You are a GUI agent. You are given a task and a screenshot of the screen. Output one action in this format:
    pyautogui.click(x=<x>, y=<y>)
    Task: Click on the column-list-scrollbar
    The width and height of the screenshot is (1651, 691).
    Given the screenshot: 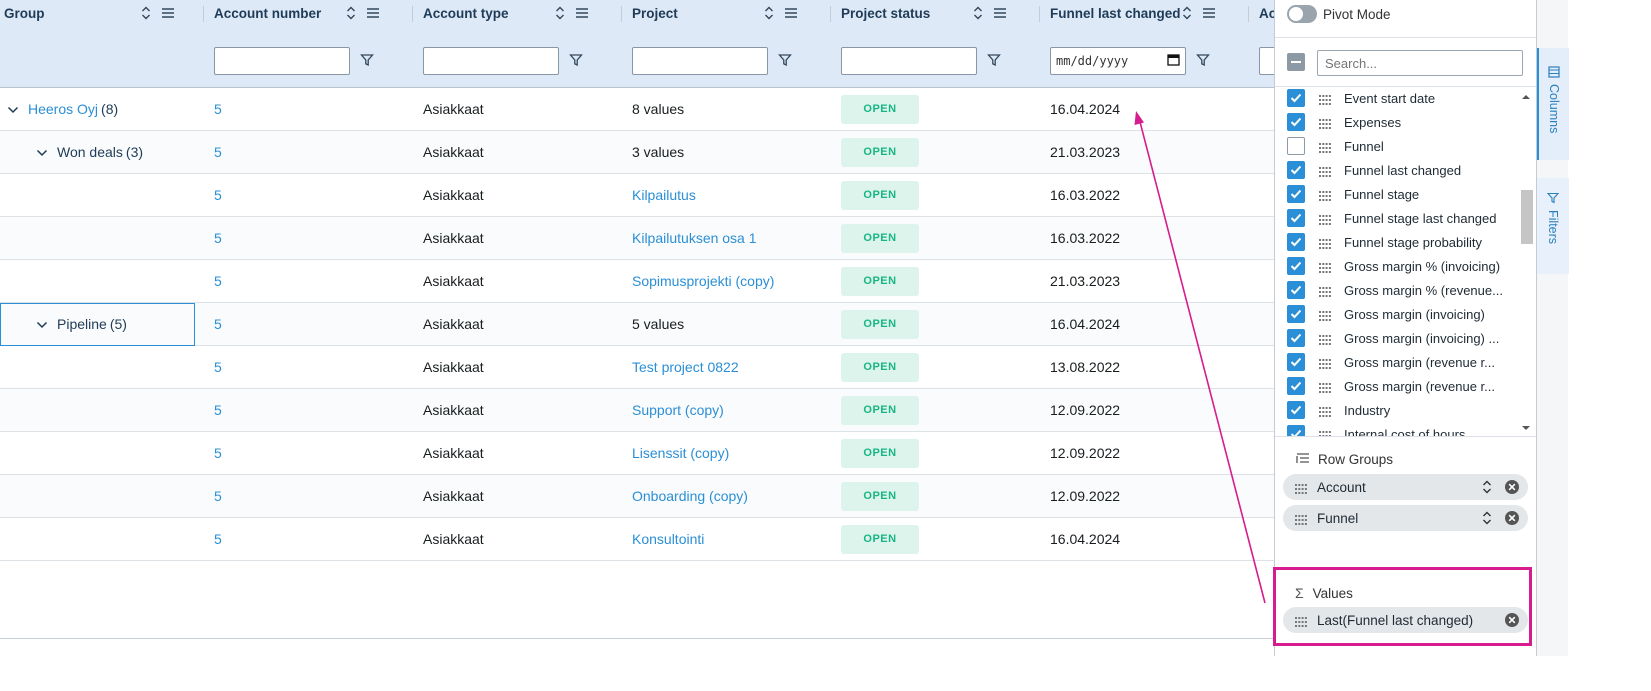 What is the action you would take?
    pyautogui.click(x=1526, y=262)
    